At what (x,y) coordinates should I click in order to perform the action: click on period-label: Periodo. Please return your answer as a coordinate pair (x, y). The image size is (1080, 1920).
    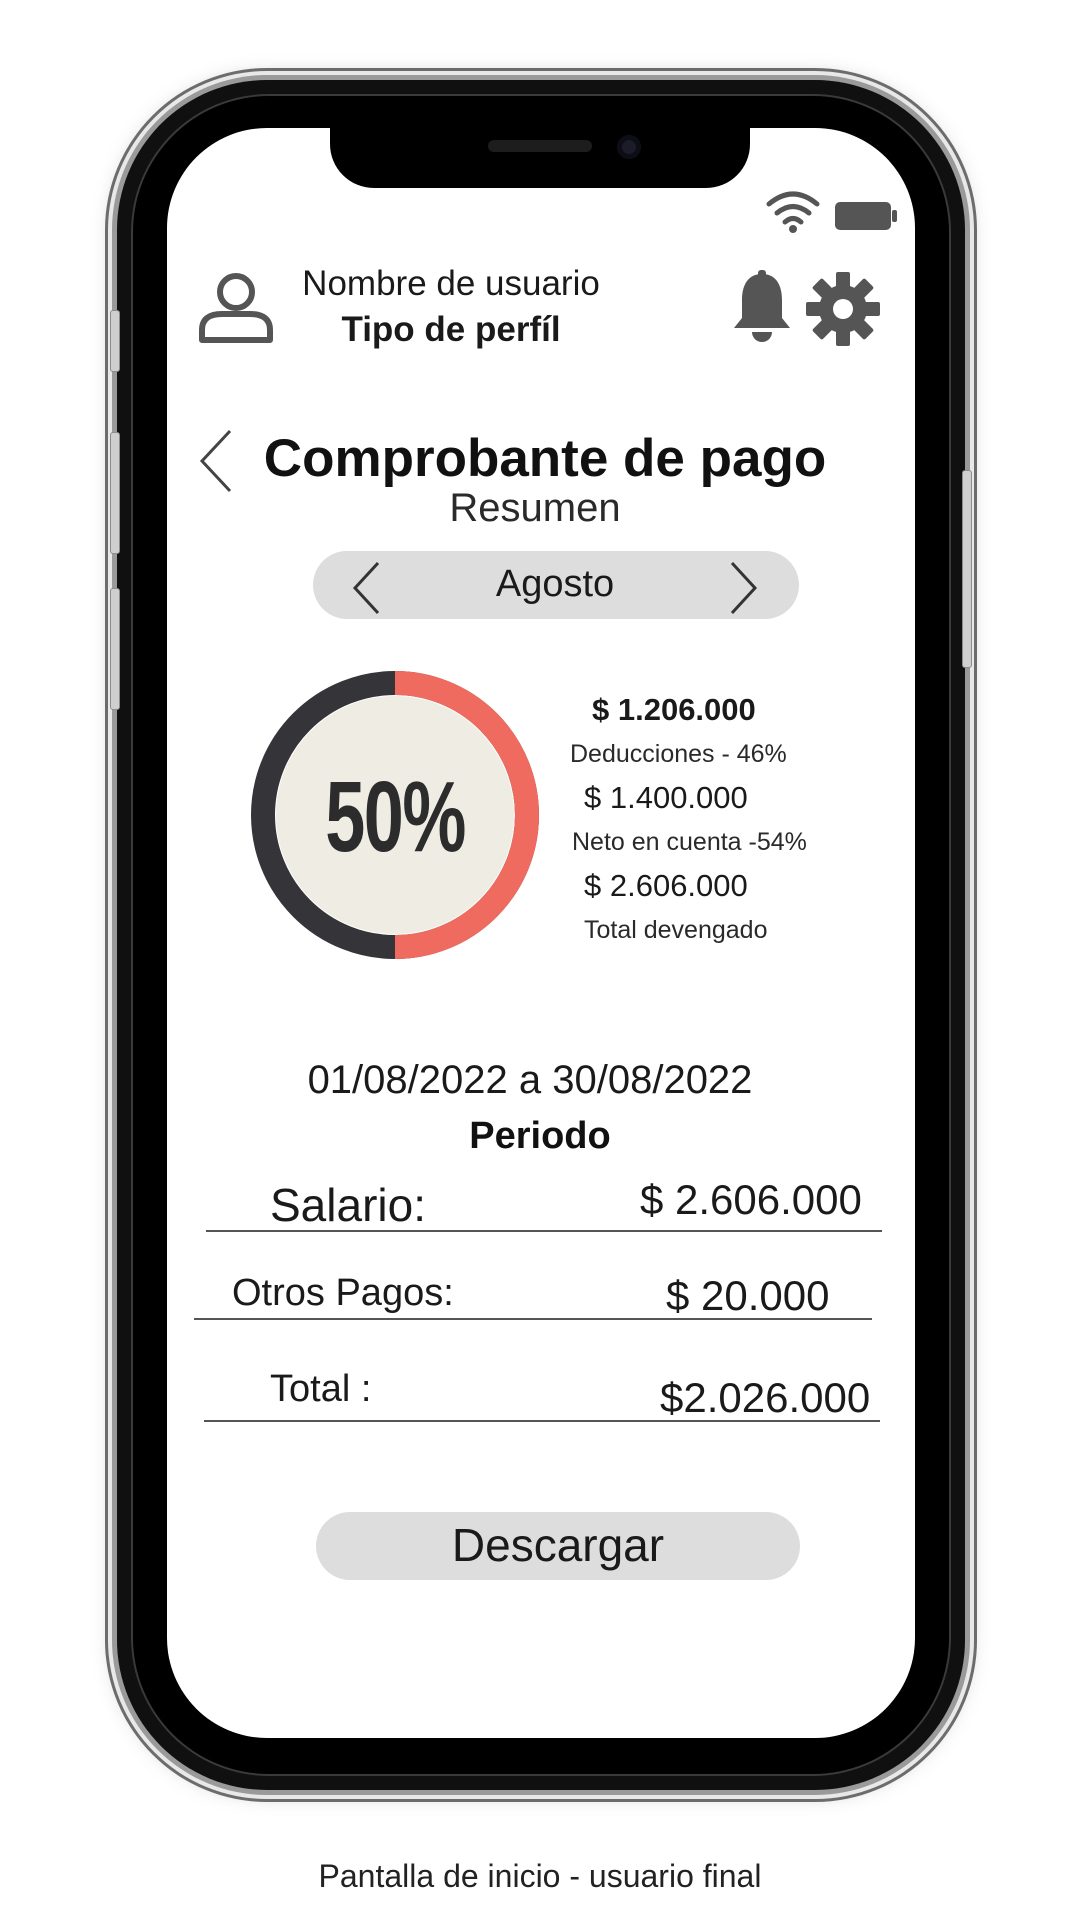
    Looking at the image, I should click on (540, 1136).